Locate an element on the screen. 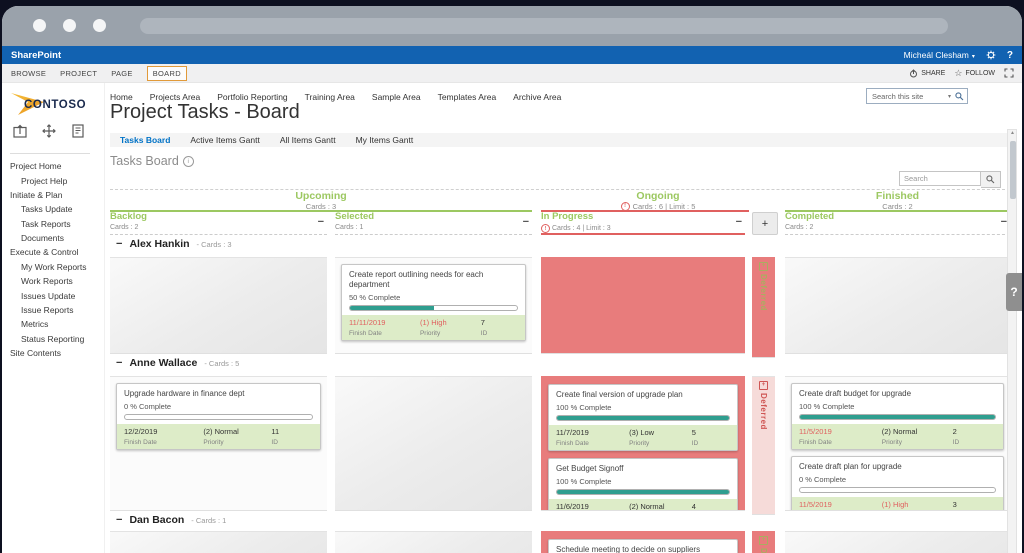 The height and width of the screenshot is (553, 1024). contoso-logo: CONTOSO is located at coordinates (55, 102).